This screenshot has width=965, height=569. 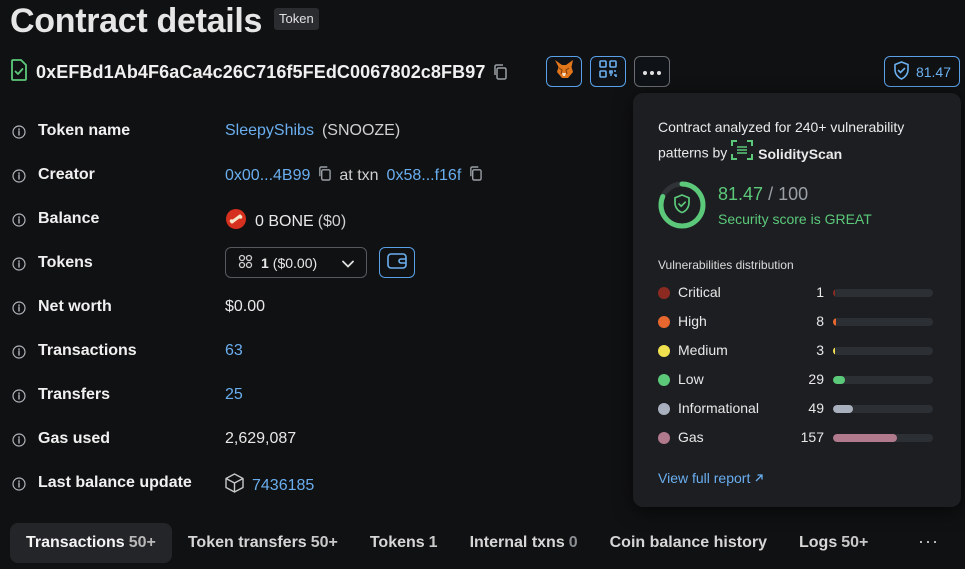 I want to click on creation-txn-link: 0x58...f16f, so click(x=424, y=176).